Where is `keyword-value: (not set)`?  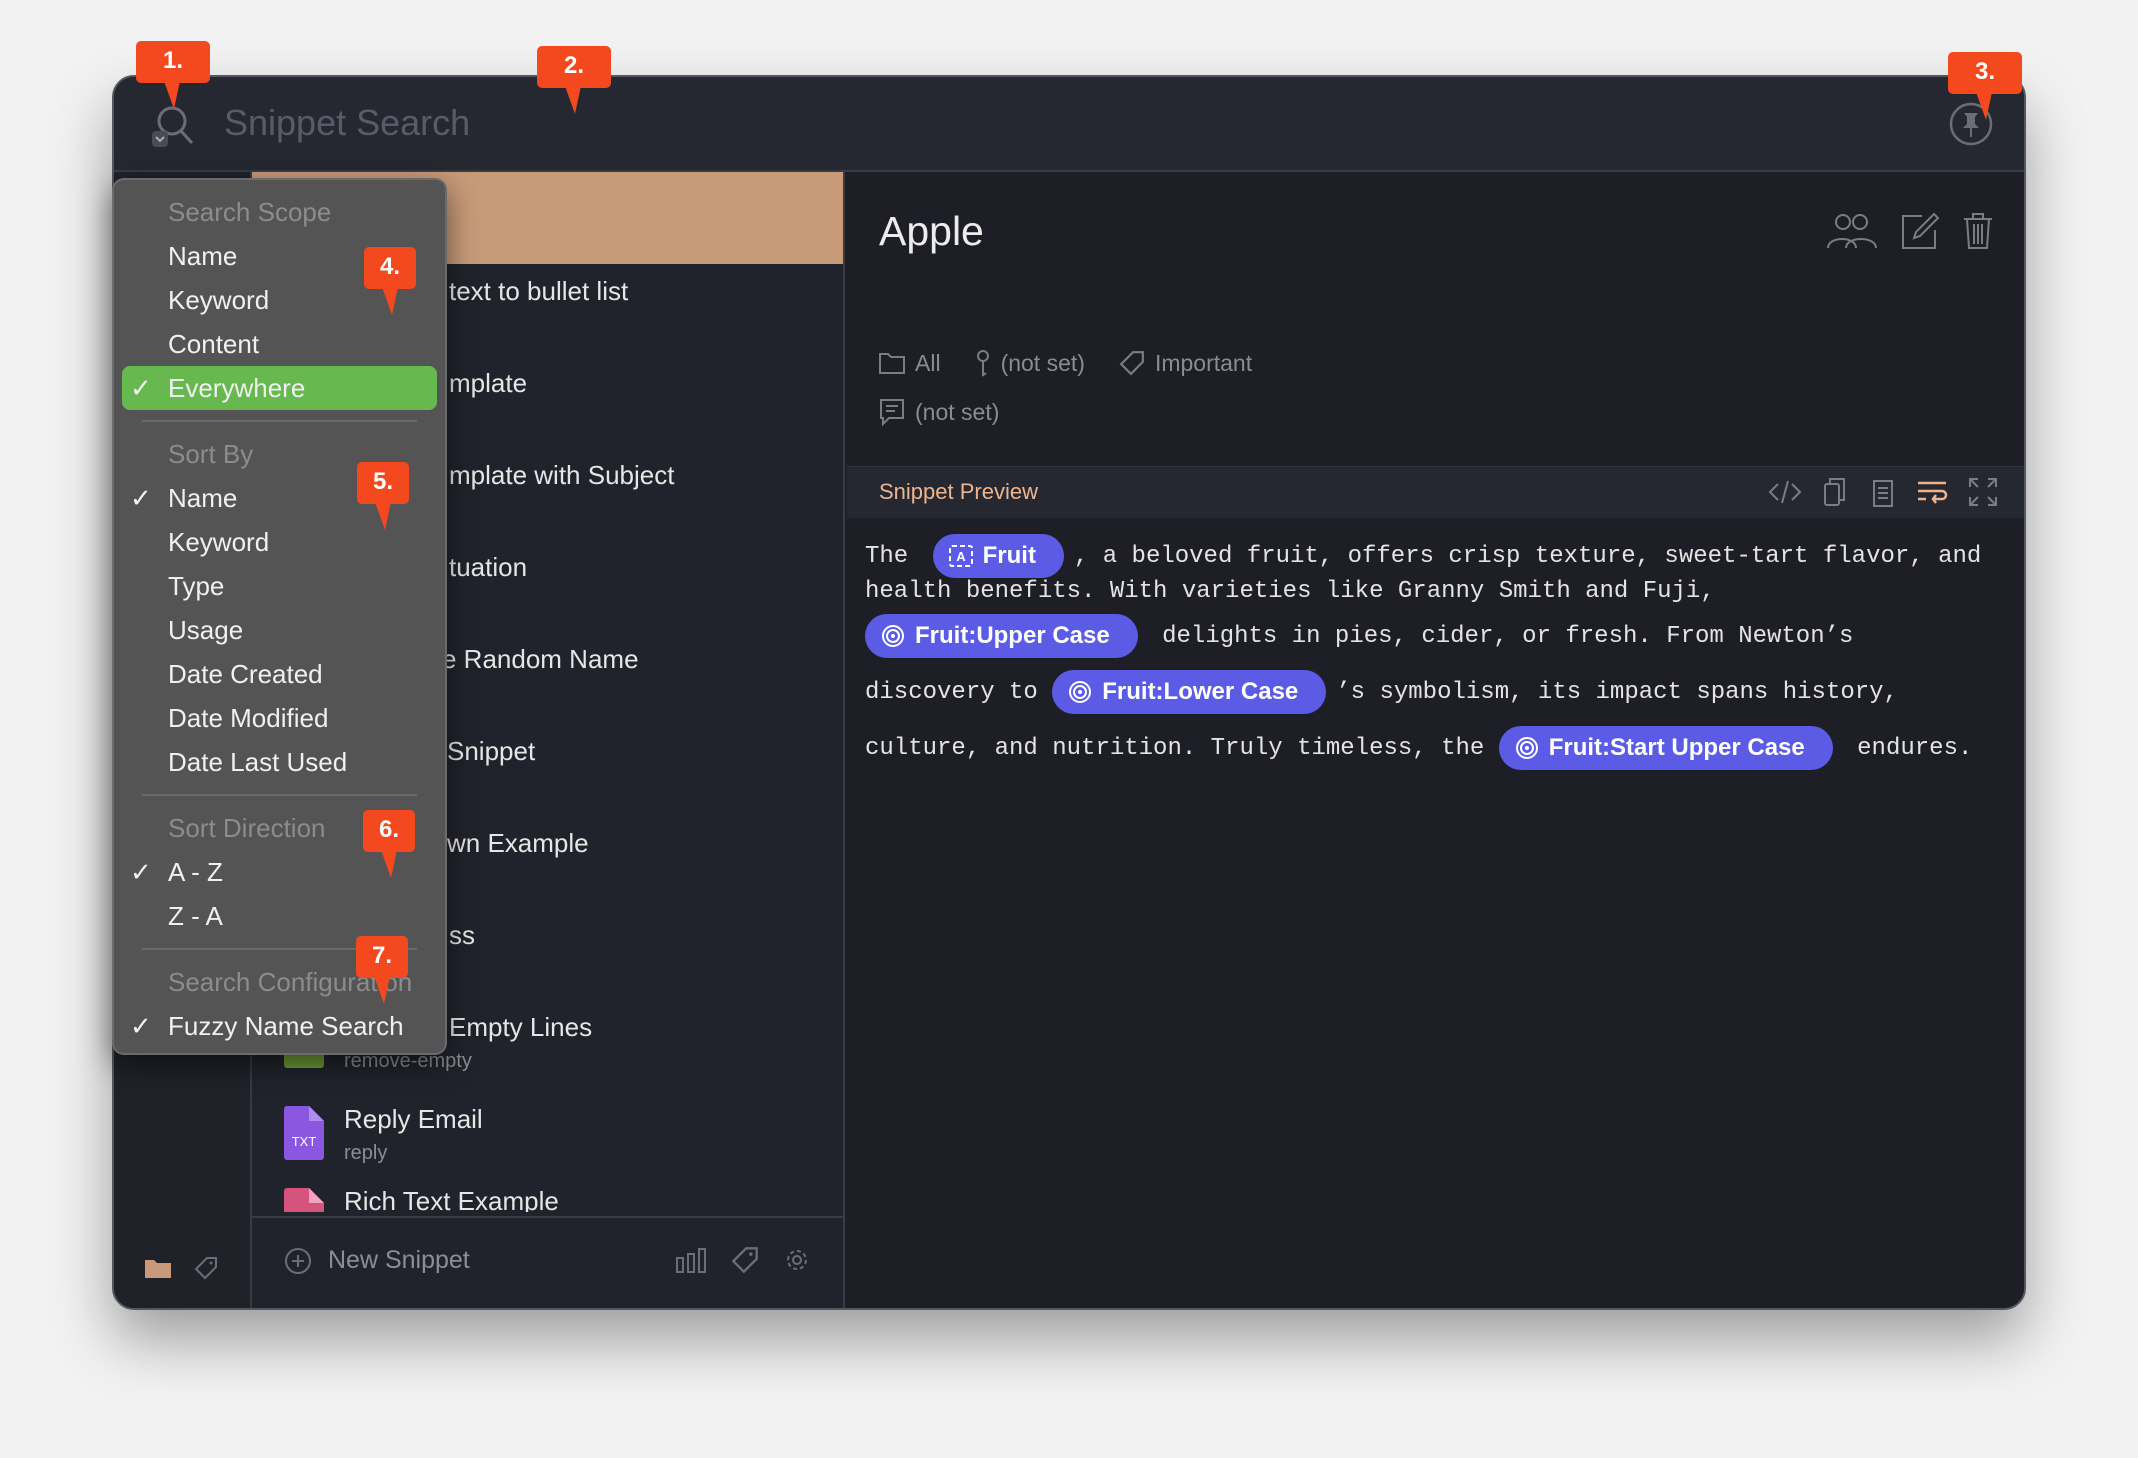 keyword-value: (not set) is located at coordinates (1043, 363).